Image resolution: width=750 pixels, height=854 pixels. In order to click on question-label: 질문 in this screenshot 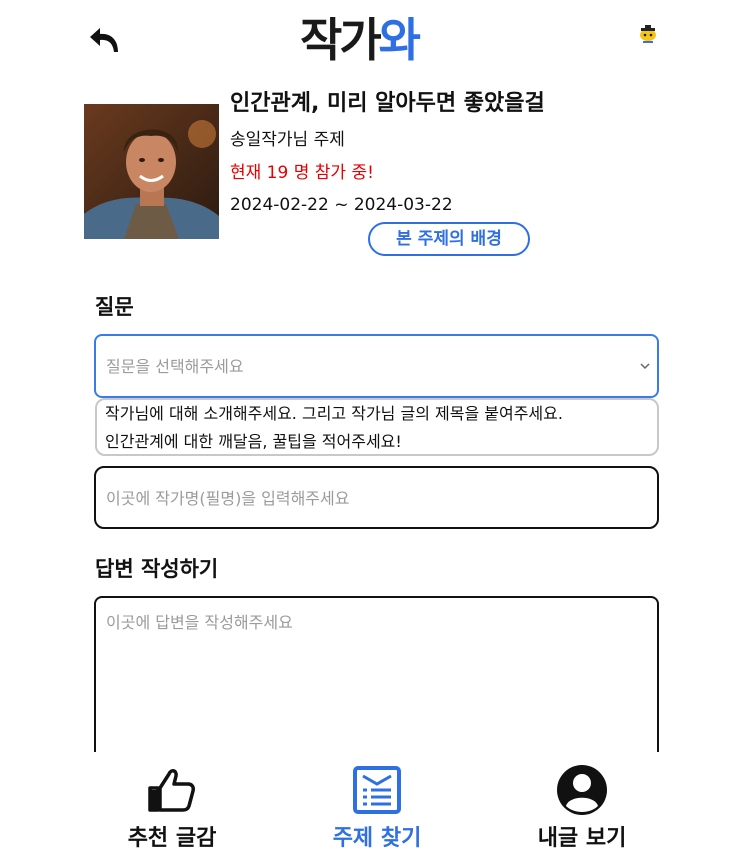, I will do `click(114, 307)`.